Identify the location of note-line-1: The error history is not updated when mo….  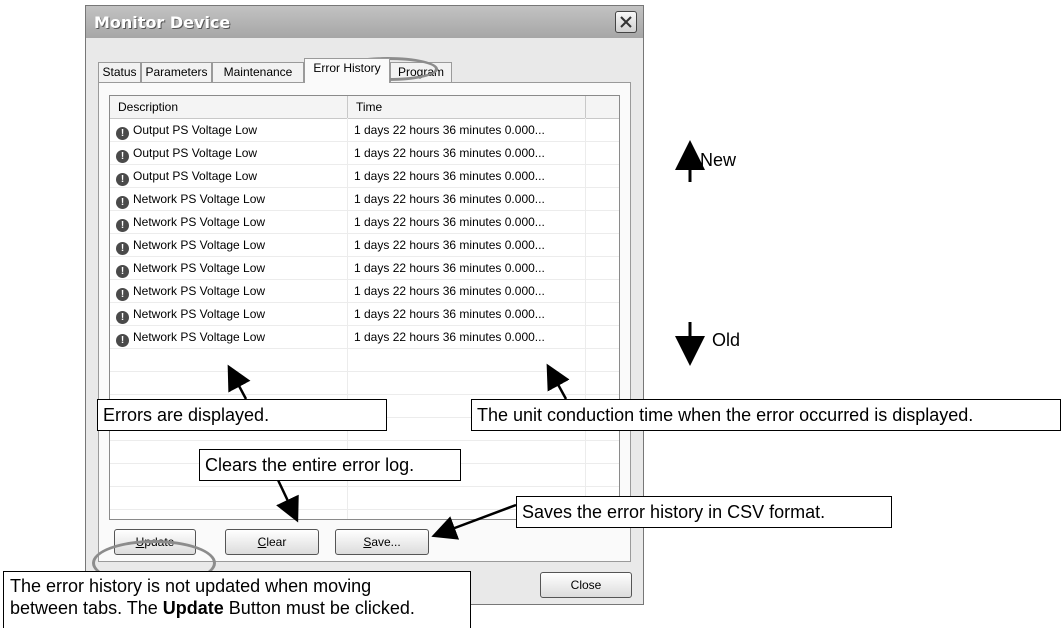
(191, 586).